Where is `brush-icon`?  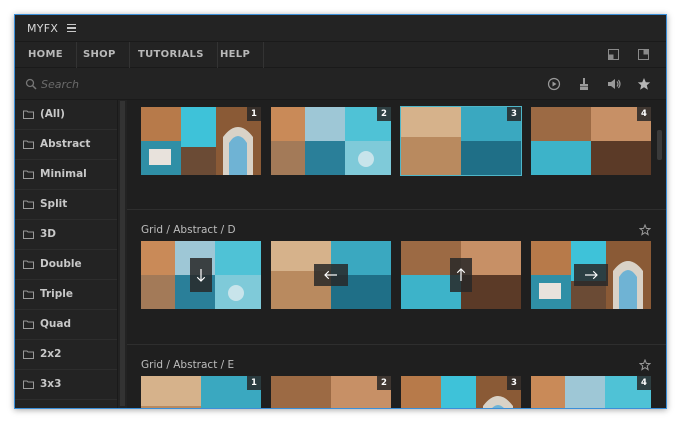
brush-icon is located at coordinates (584, 84).